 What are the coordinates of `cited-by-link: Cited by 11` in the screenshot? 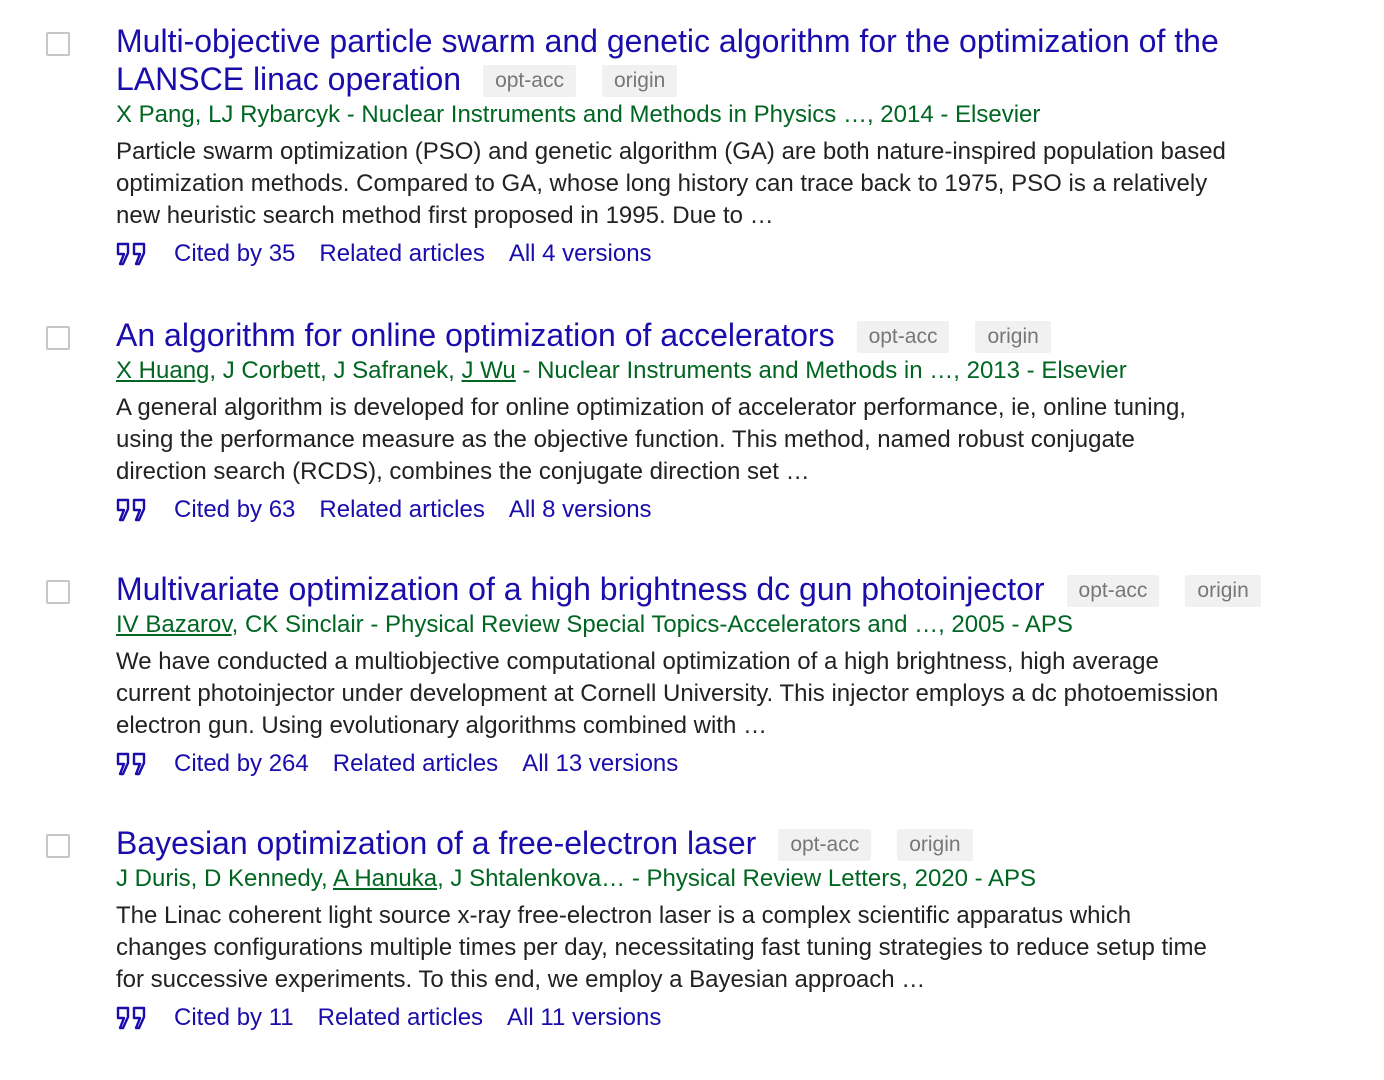 It's located at (234, 1018).